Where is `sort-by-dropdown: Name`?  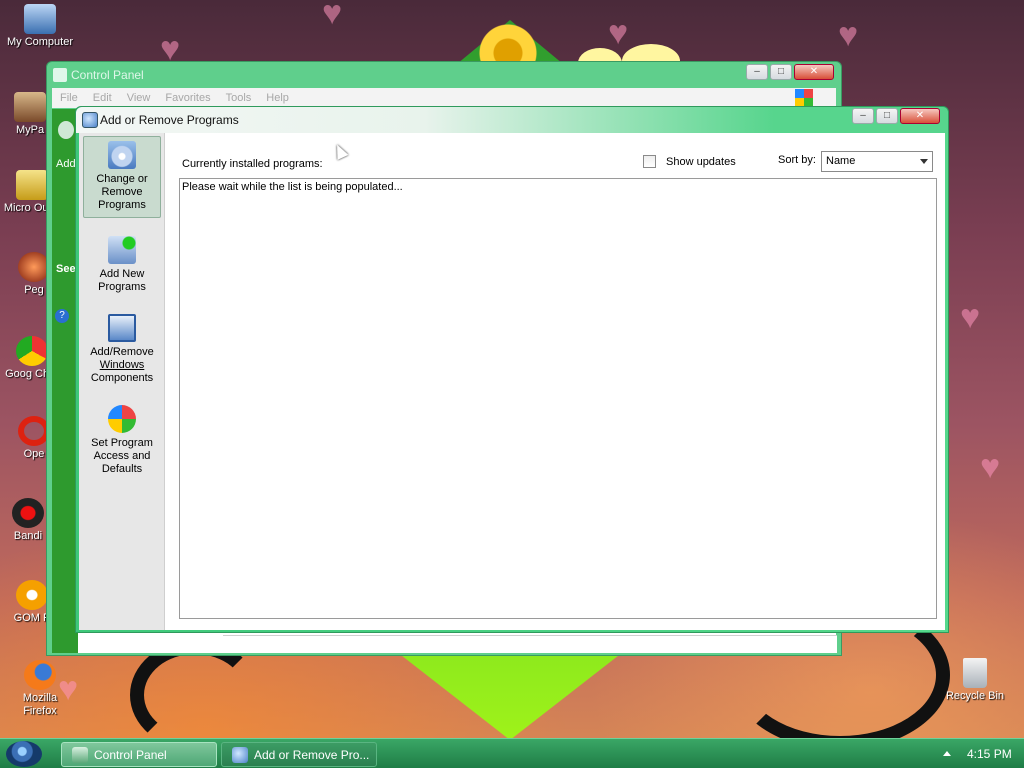
sort-by-dropdown: Name is located at coordinates (877, 161).